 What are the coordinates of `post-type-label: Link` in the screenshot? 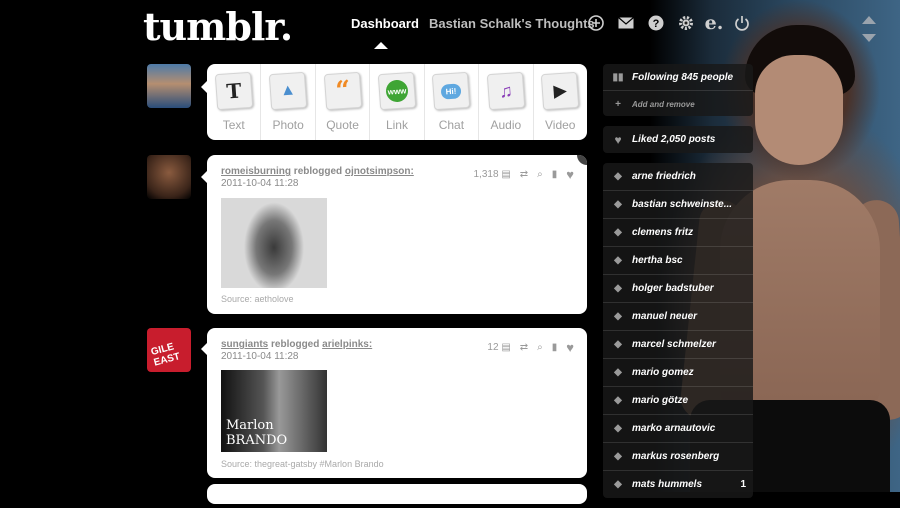 It's located at (396, 125).